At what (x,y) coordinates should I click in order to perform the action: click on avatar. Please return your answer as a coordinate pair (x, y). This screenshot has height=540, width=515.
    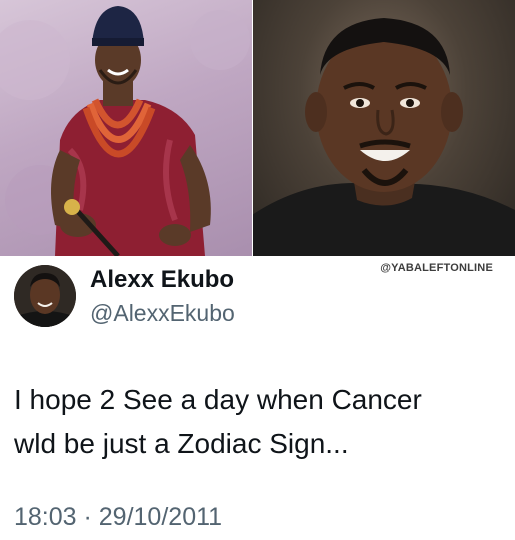
    Looking at the image, I should click on (45, 296).